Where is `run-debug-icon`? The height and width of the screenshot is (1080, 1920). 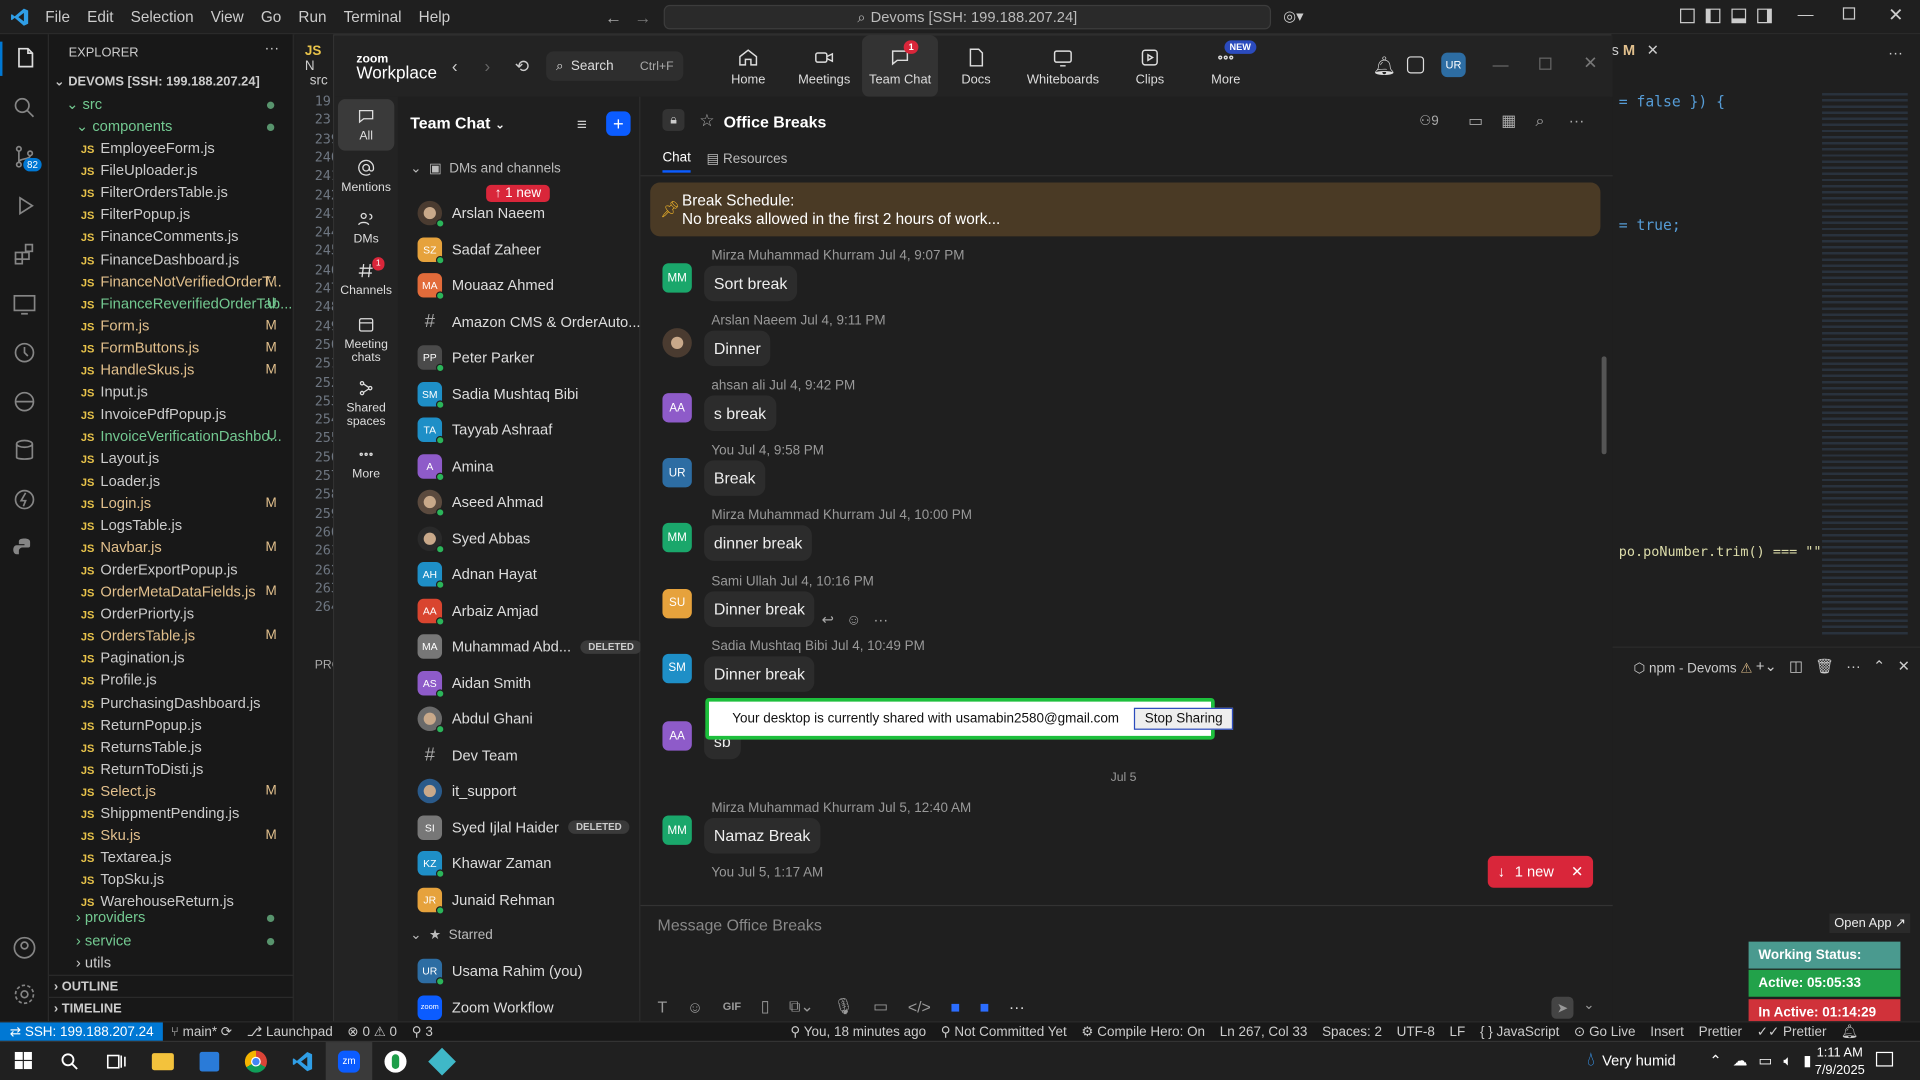 run-debug-icon is located at coordinates (24, 206).